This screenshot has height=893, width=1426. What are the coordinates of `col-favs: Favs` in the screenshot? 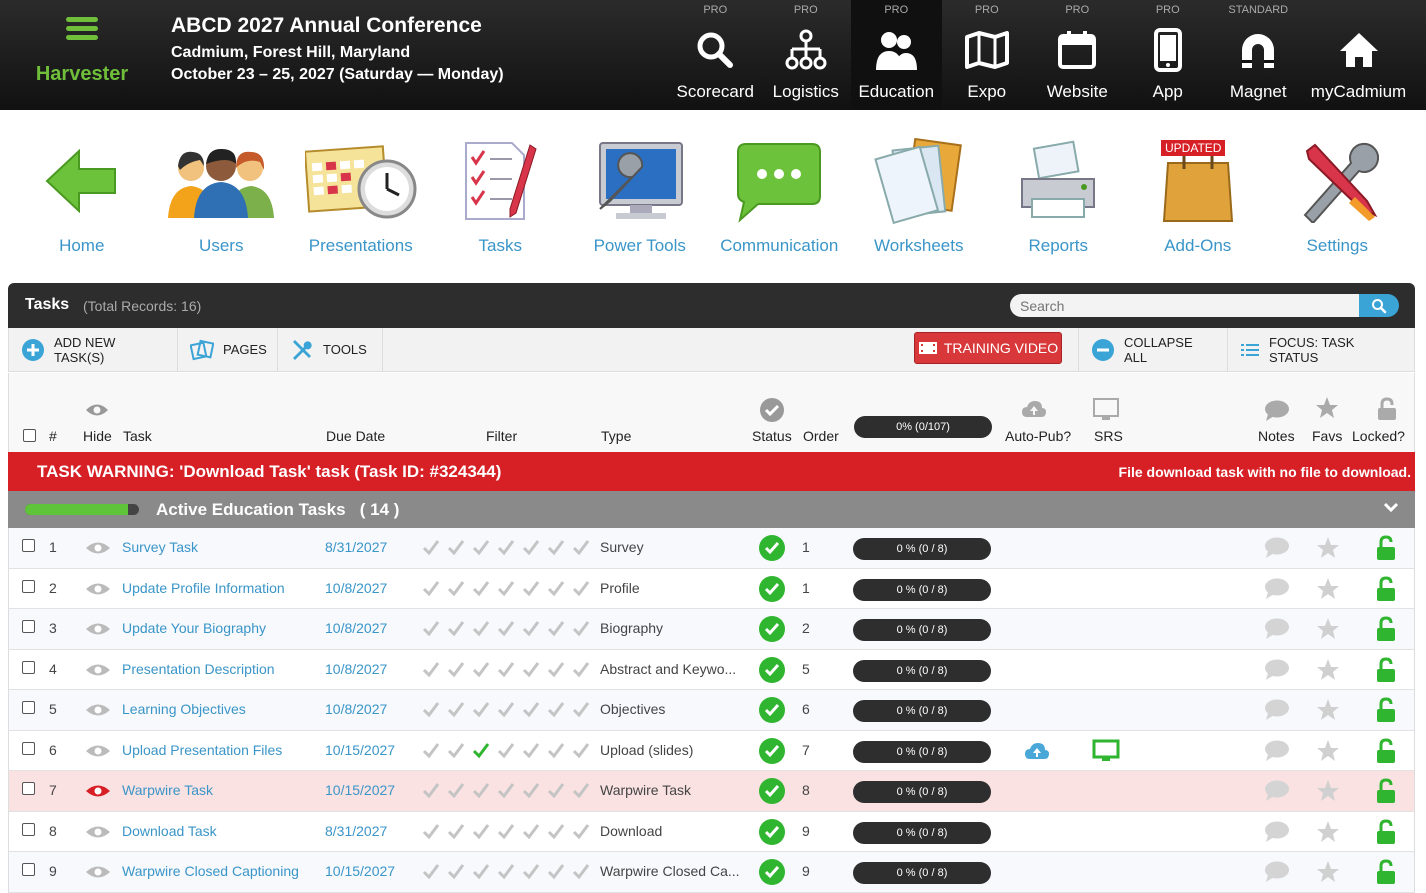 It's located at (1327, 436).